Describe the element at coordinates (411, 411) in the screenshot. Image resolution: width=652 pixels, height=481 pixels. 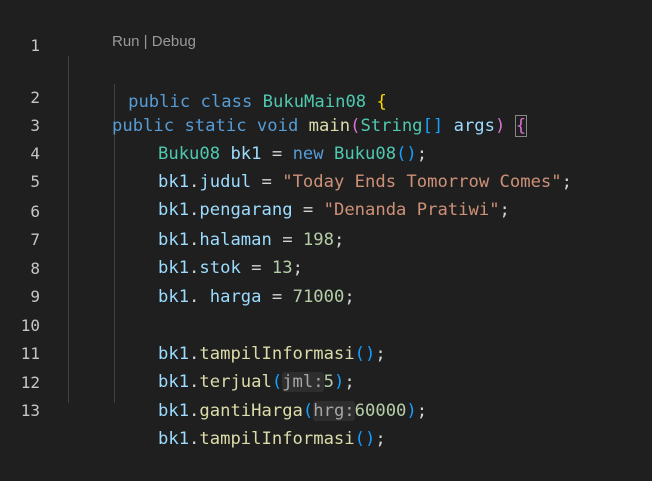
I see `paren: )` at that location.